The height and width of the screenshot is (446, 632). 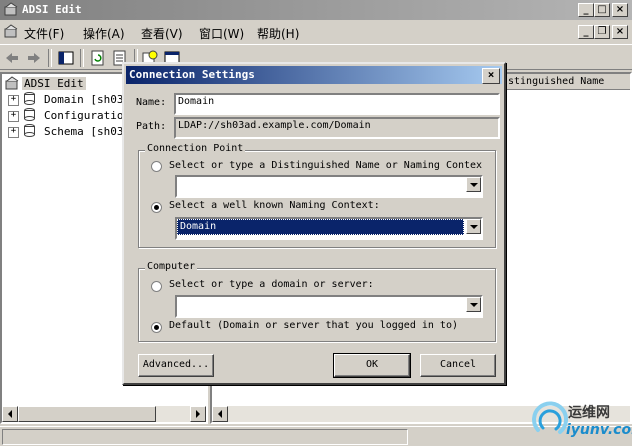 What do you see at coordinates (589, 413) in the screenshot?
I see `watermark-text-cn: 运维网` at bounding box center [589, 413].